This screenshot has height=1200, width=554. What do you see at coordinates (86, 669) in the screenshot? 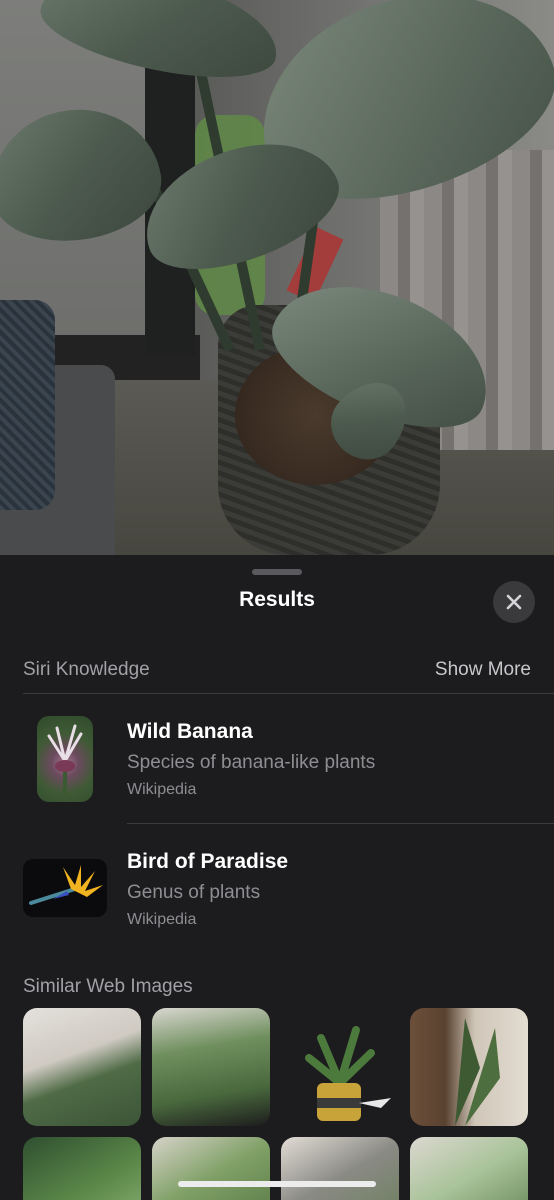
I see `siri-knowledge-header: Siri Knowledge` at bounding box center [86, 669].